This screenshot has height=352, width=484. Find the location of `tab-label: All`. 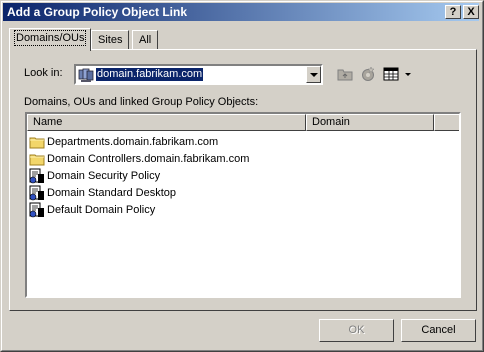

tab-label: All is located at coordinates (145, 40).